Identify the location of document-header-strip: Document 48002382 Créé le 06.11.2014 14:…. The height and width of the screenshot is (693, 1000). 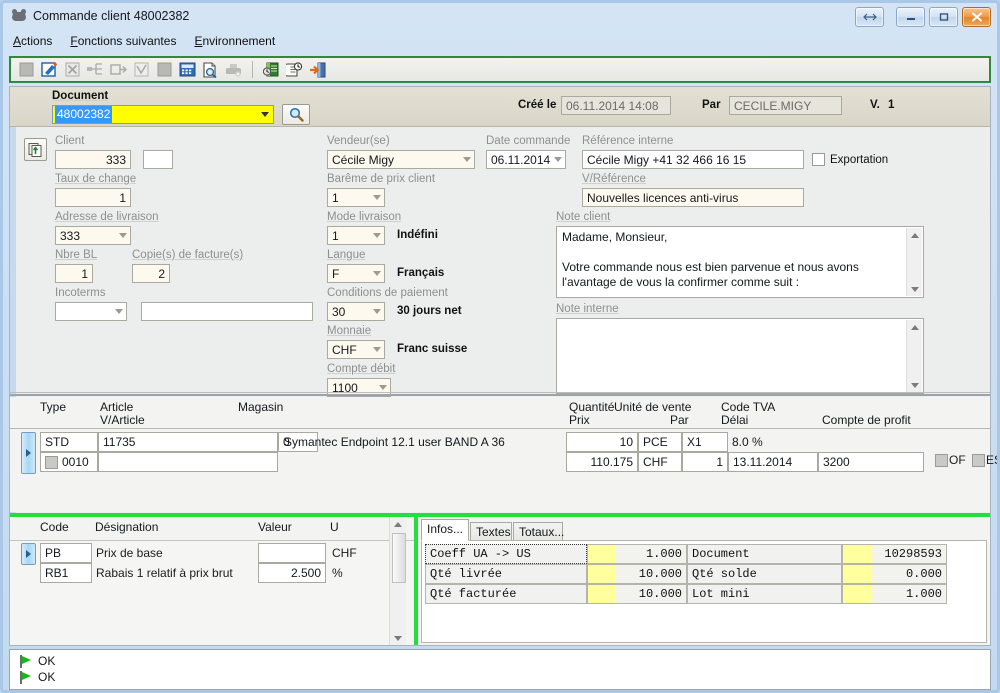
(500, 107).